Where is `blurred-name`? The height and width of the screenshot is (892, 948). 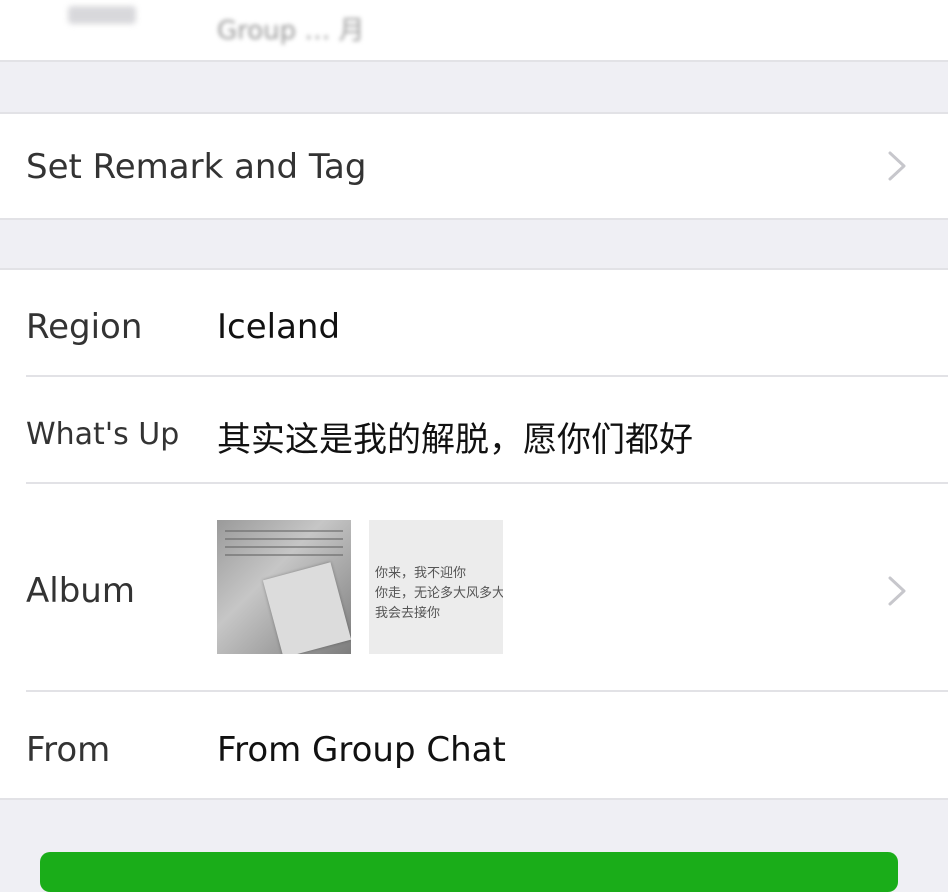 blurred-name is located at coordinates (102, 15).